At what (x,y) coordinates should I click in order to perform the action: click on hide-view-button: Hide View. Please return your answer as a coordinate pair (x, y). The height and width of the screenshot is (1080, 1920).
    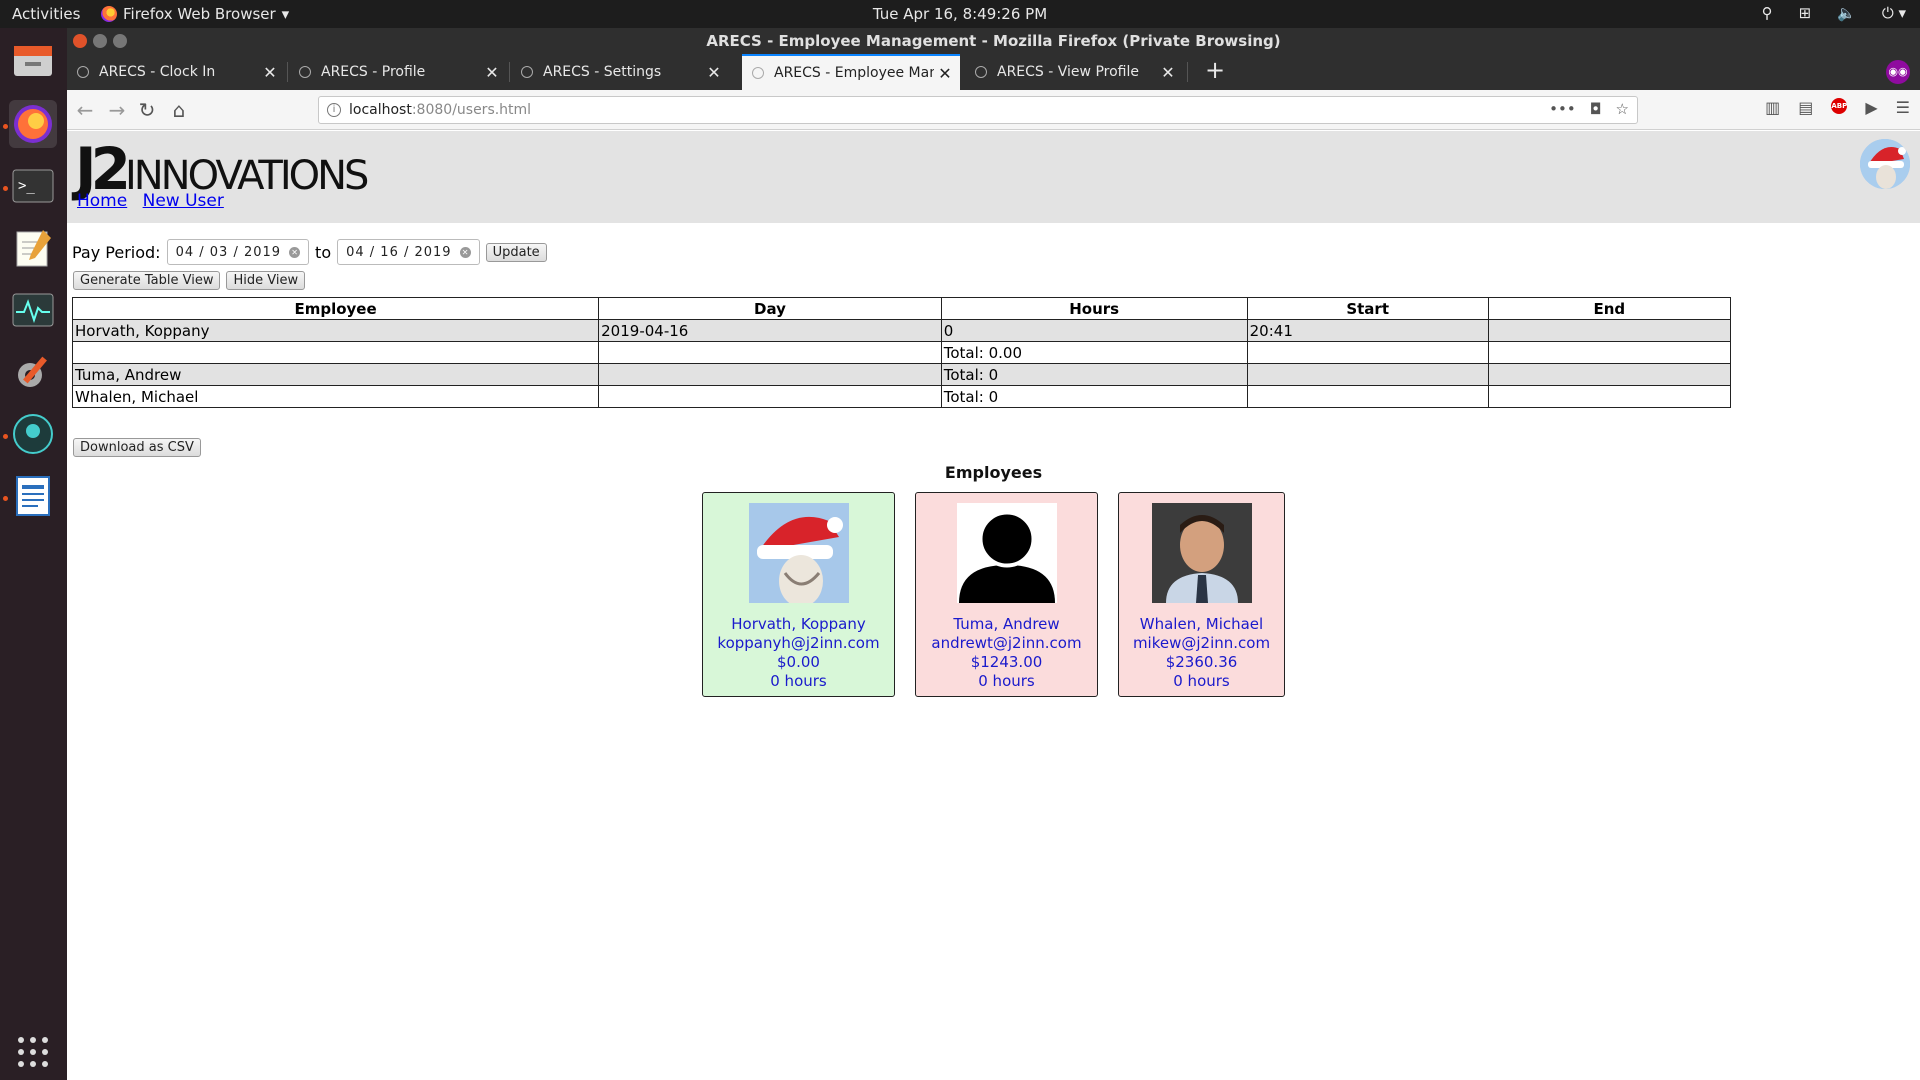
    Looking at the image, I should click on (266, 280).